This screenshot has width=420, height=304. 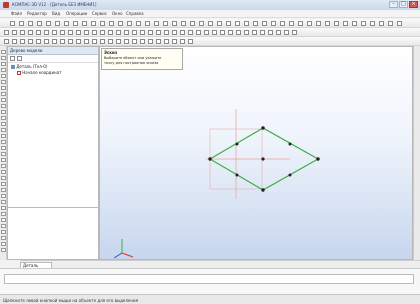 What do you see at coordinates (263, 159) in the screenshot?
I see `center-point` at bounding box center [263, 159].